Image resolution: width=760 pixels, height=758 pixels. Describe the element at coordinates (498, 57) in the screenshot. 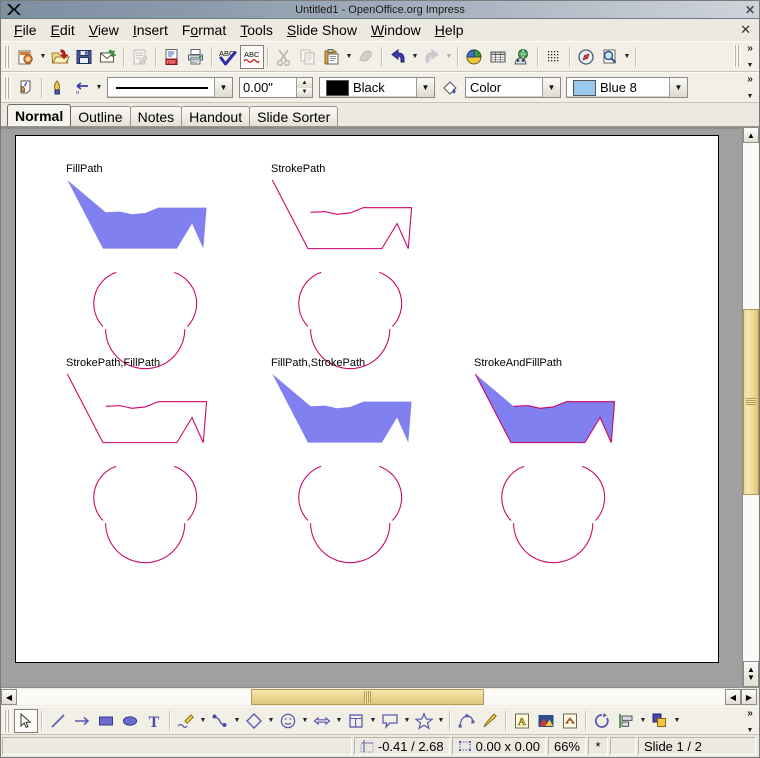

I see `insert-table-button` at that location.